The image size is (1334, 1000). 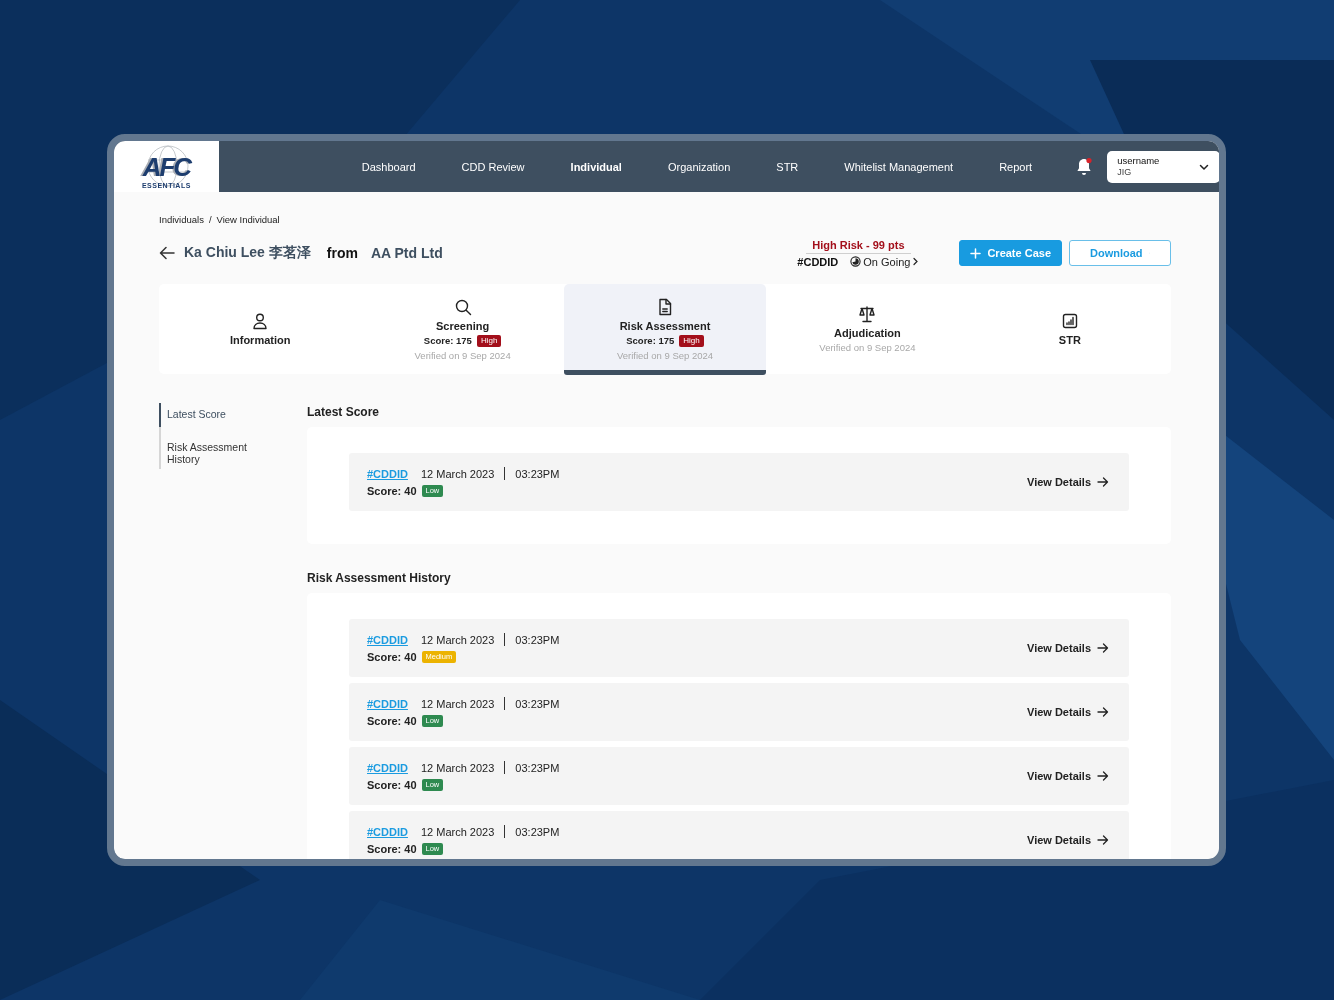 I want to click on tab-title: Risk Assessment, so click(x=665, y=325).